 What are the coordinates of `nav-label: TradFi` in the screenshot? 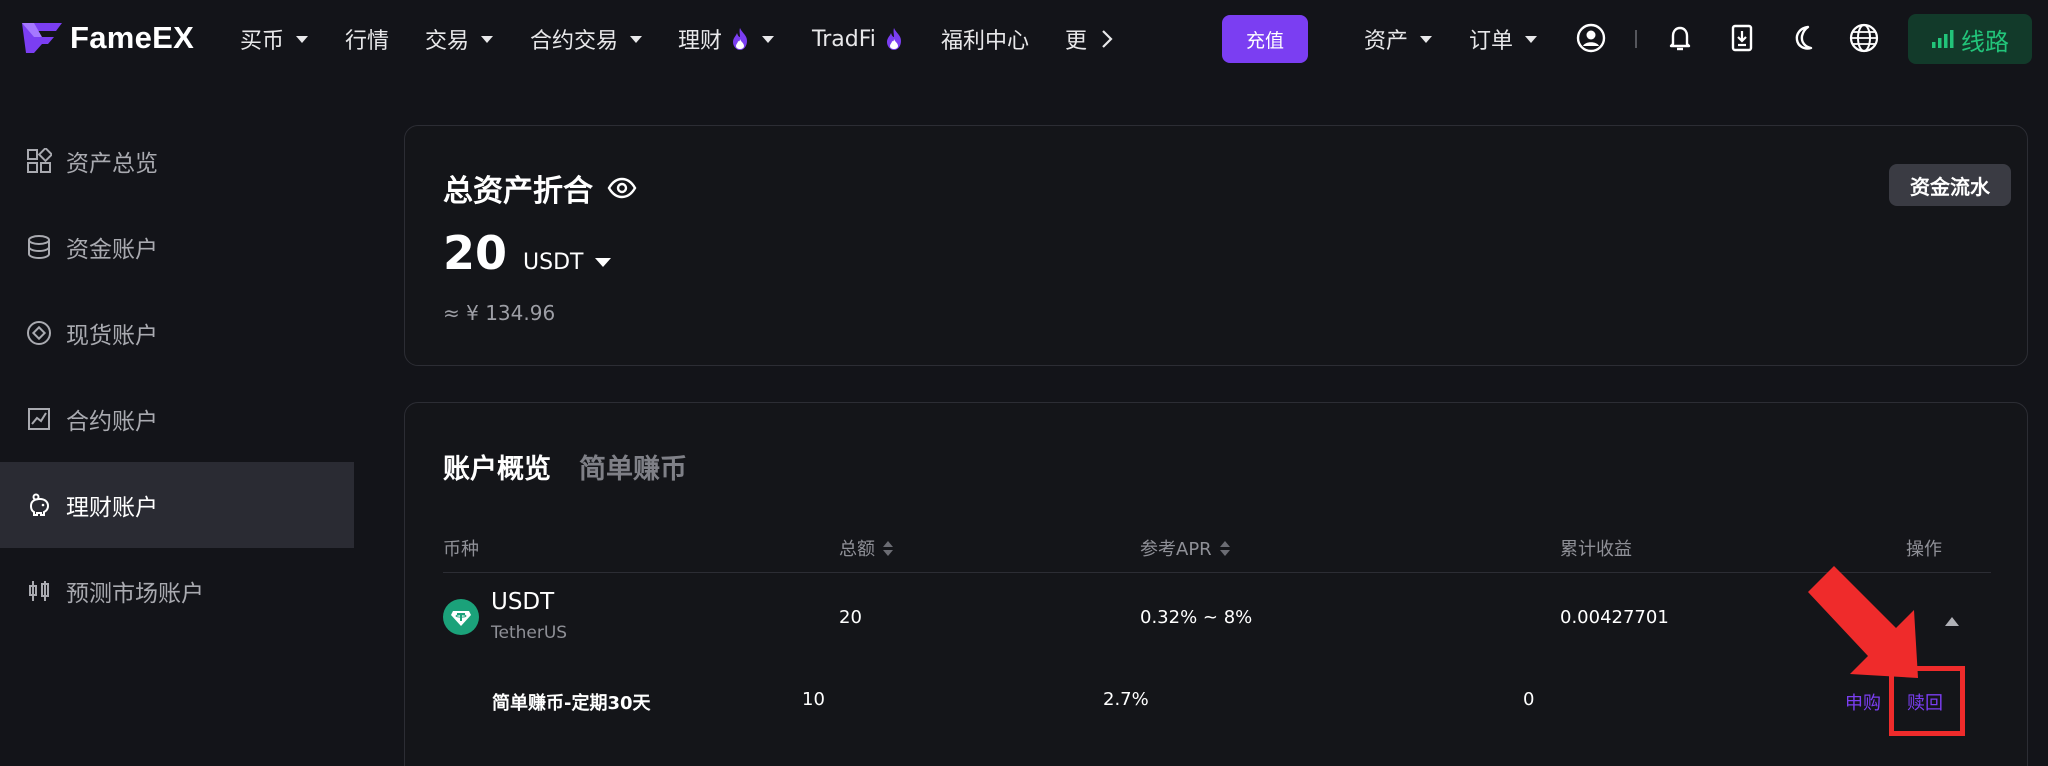 It's located at (844, 39).